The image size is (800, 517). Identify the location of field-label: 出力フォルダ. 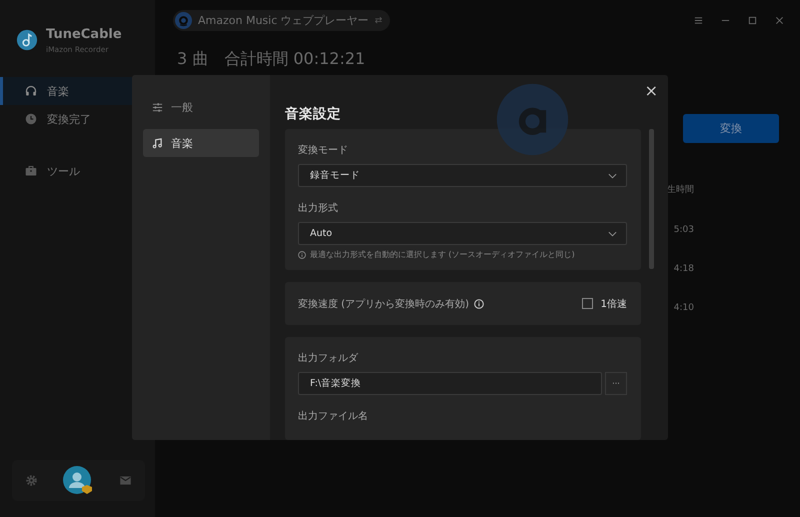
(329, 358).